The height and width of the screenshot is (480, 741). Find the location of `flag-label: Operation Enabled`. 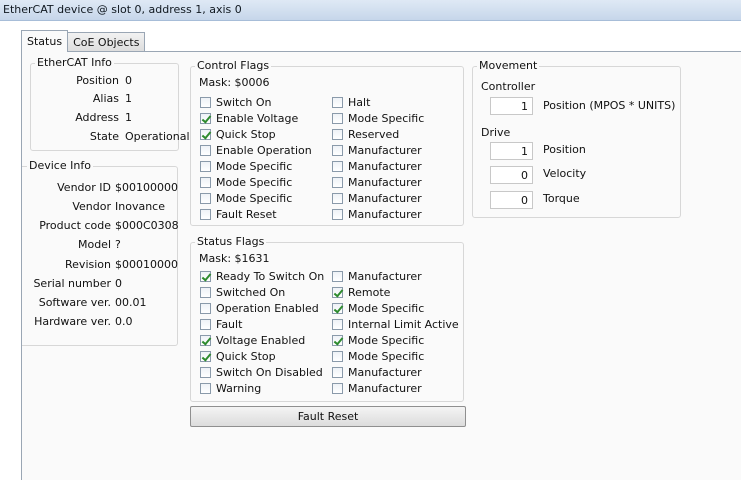

flag-label: Operation Enabled is located at coordinates (267, 308).